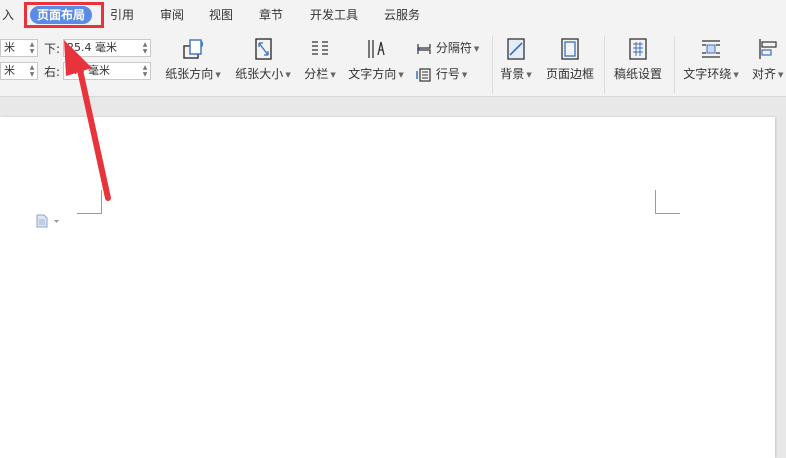 Image resolution: width=786 pixels, height=458 pixels. I want to click on manuscript-grid-icon, so click(638, 49).